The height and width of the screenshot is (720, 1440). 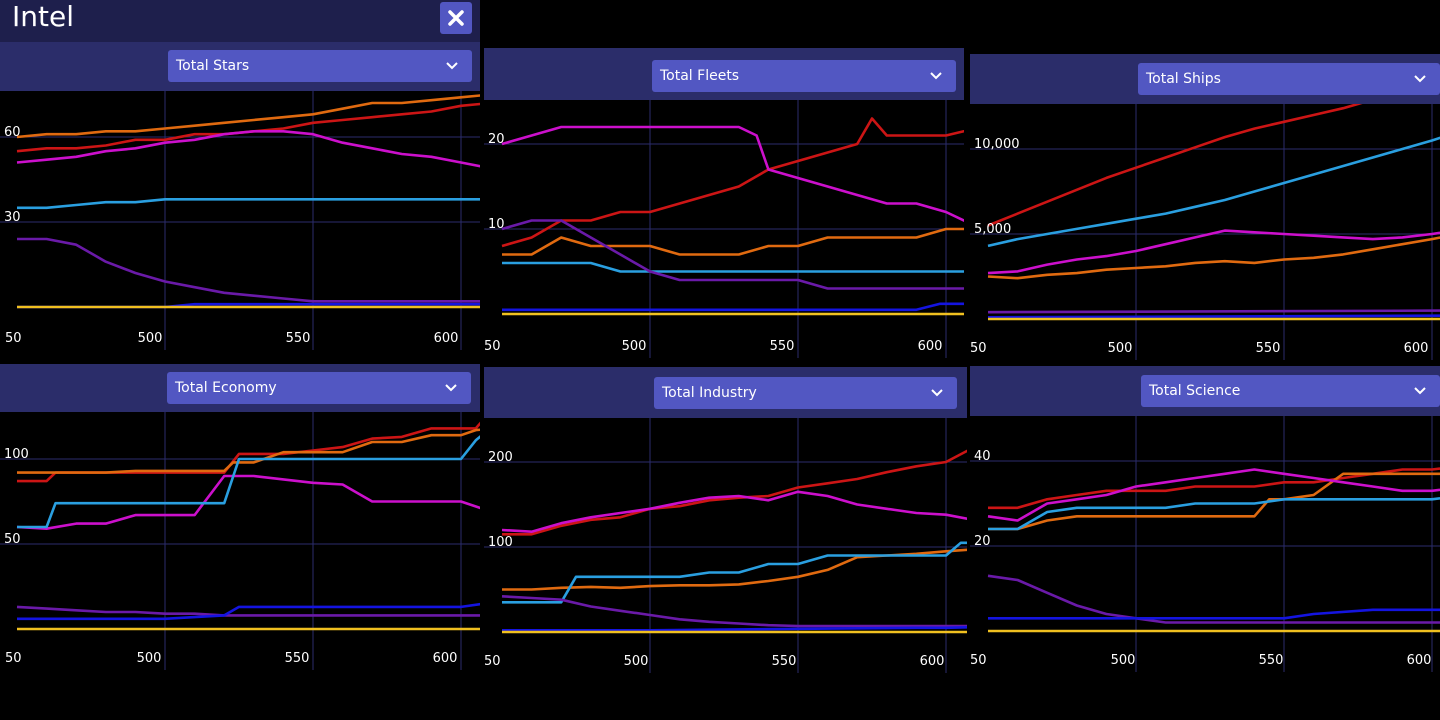 What do you see at coordinates (213, 66) in the screenshot?
I see `chart-select-label: Total Stars` at bounding box center [213, 66].